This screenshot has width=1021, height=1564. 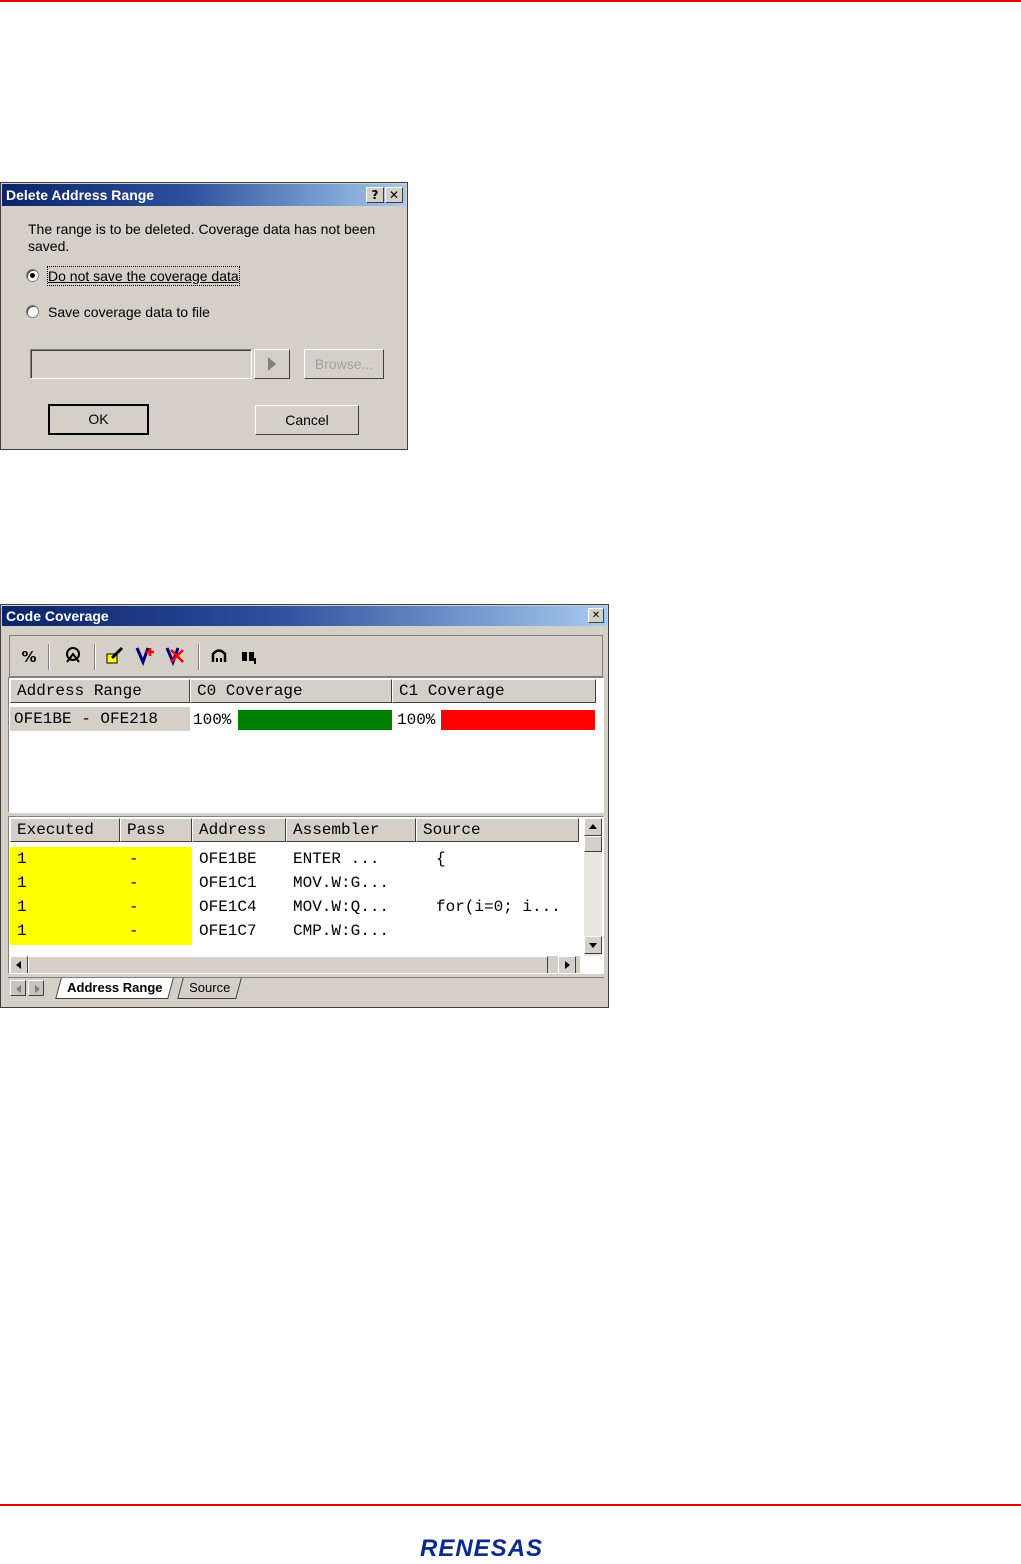 What do you see at coordinates (288, 964) in the screenshot?
I see `horizontal-scroll-thumb` at bounding box center [288, 964].